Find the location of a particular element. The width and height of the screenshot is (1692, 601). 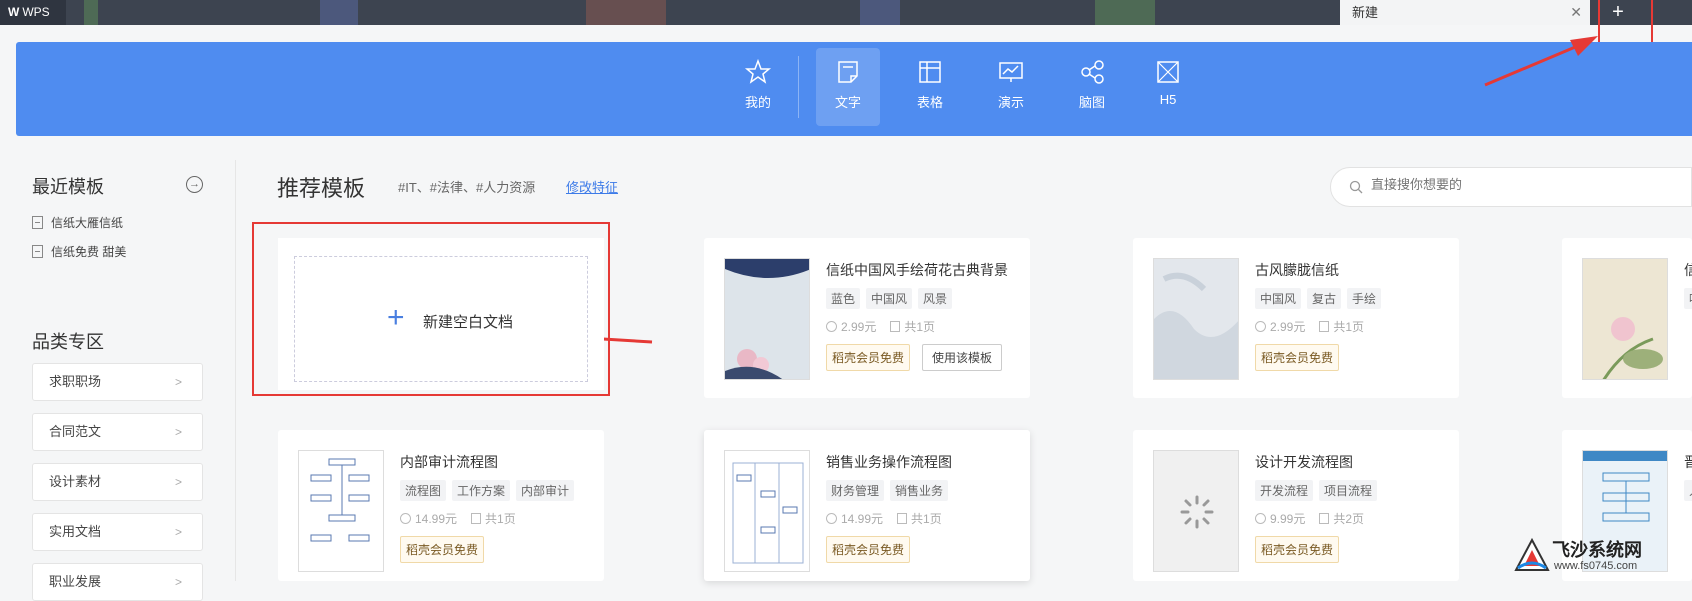

category-button: 实用文档 > is located at coordinates (117, 532).